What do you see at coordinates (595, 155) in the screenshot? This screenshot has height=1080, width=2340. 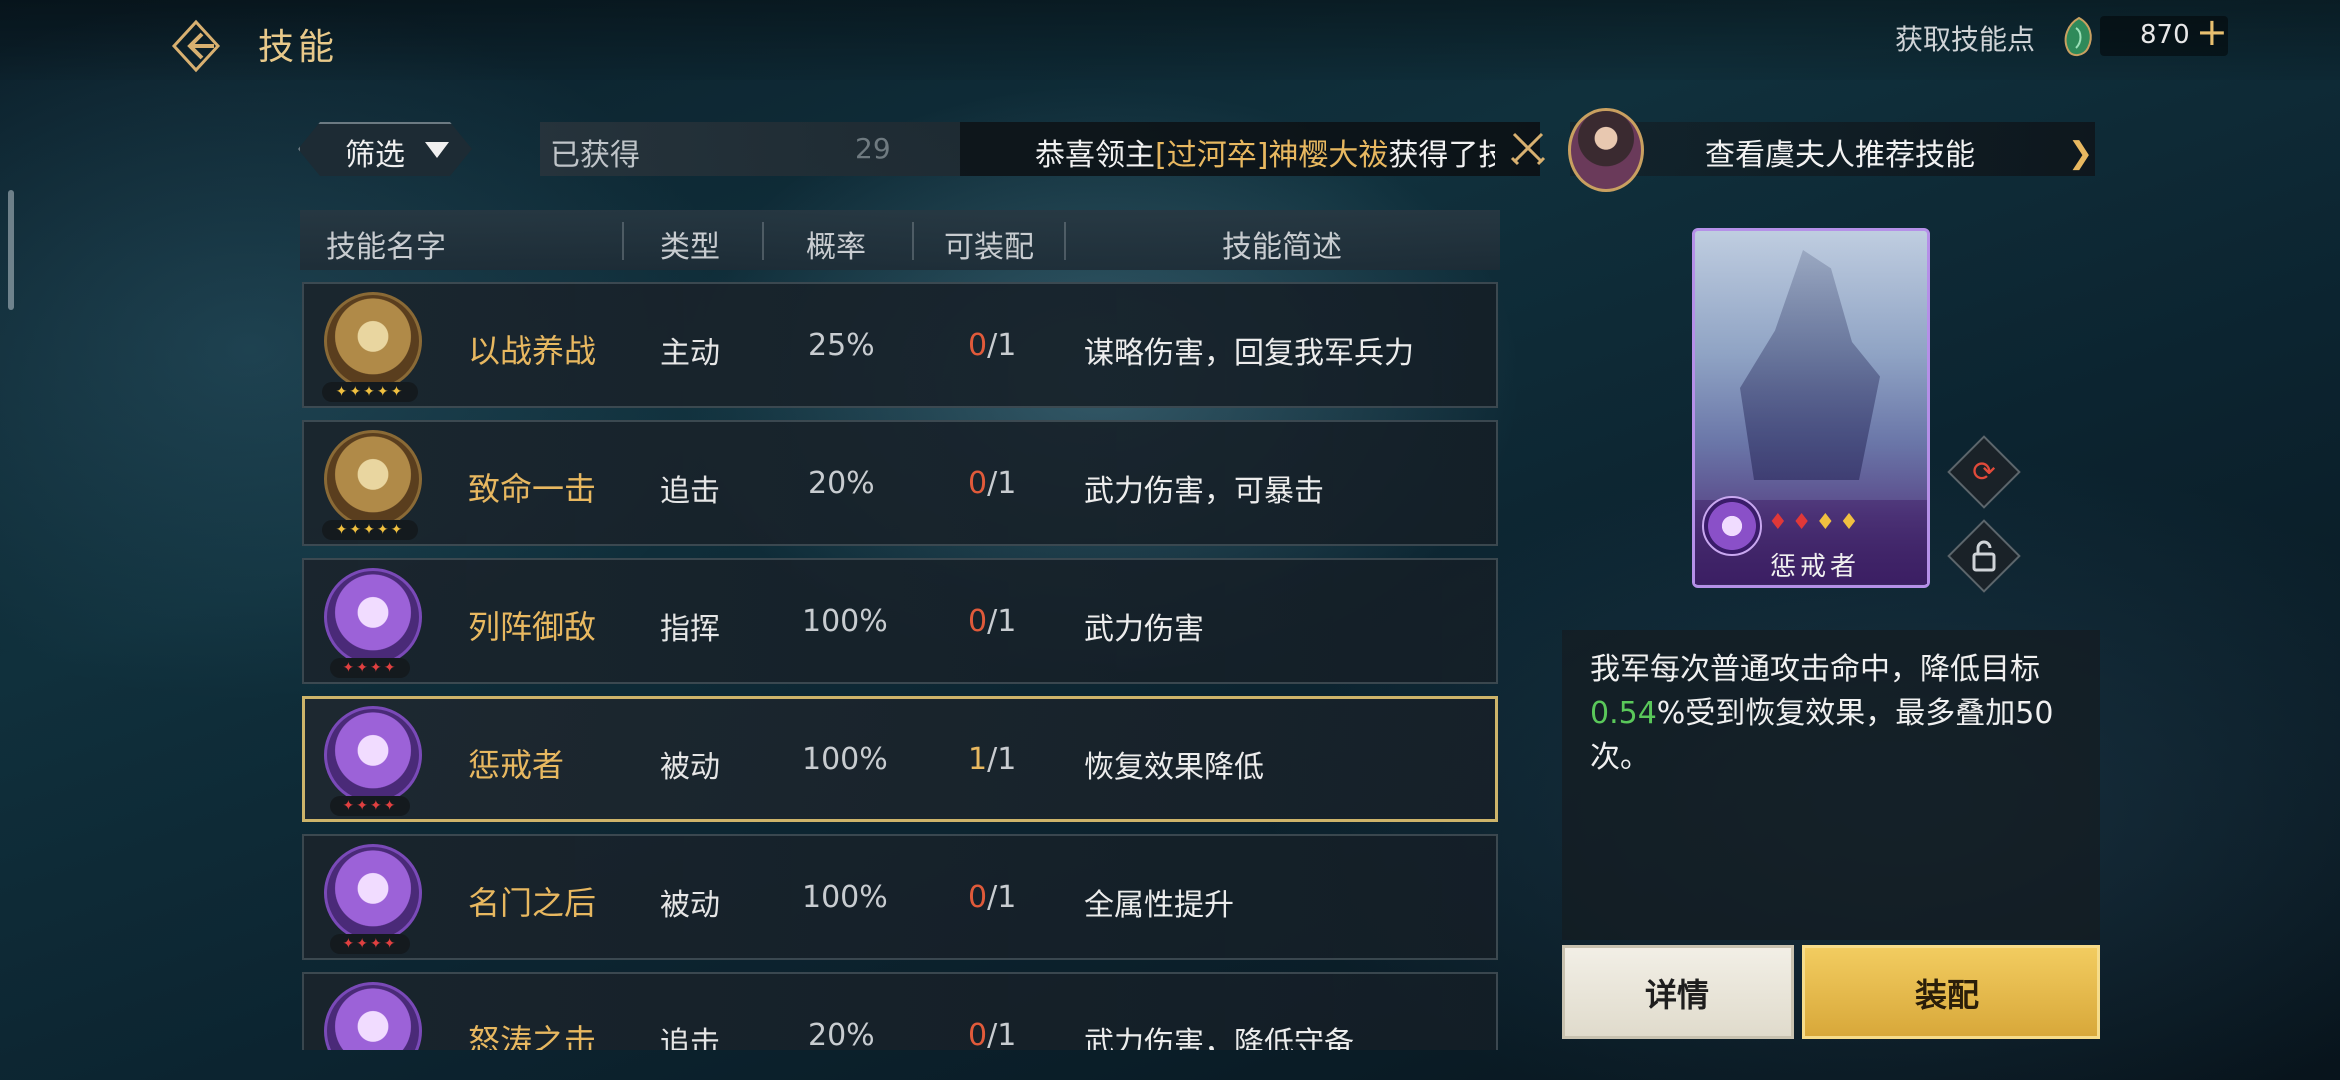 I see `obtained-label: 已获得` at bounding box center [595, 155].